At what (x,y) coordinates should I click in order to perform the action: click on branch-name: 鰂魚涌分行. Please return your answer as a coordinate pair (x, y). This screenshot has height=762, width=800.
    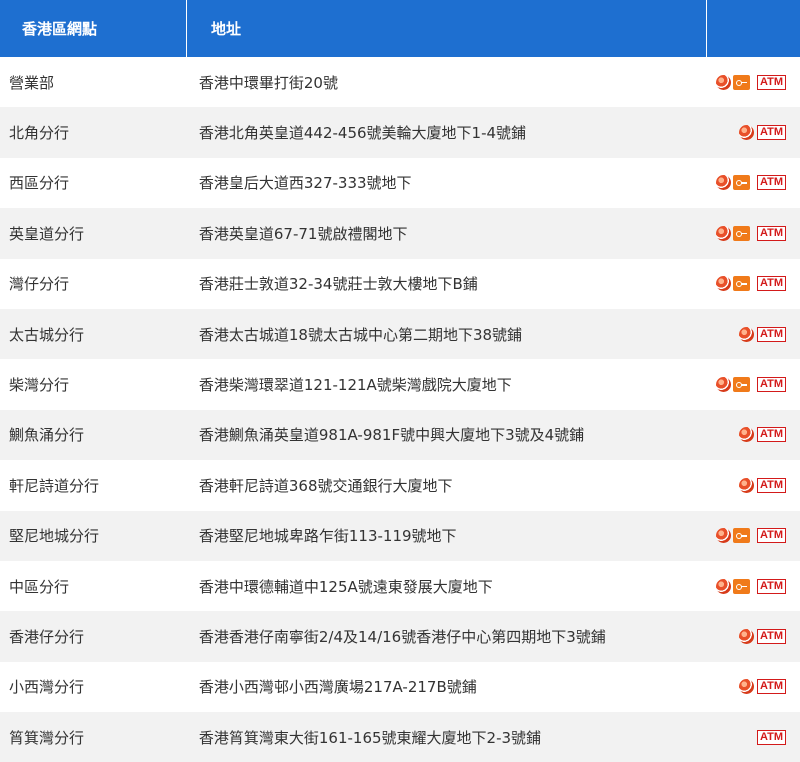
    Looking at the image, I should click on (93, 434).